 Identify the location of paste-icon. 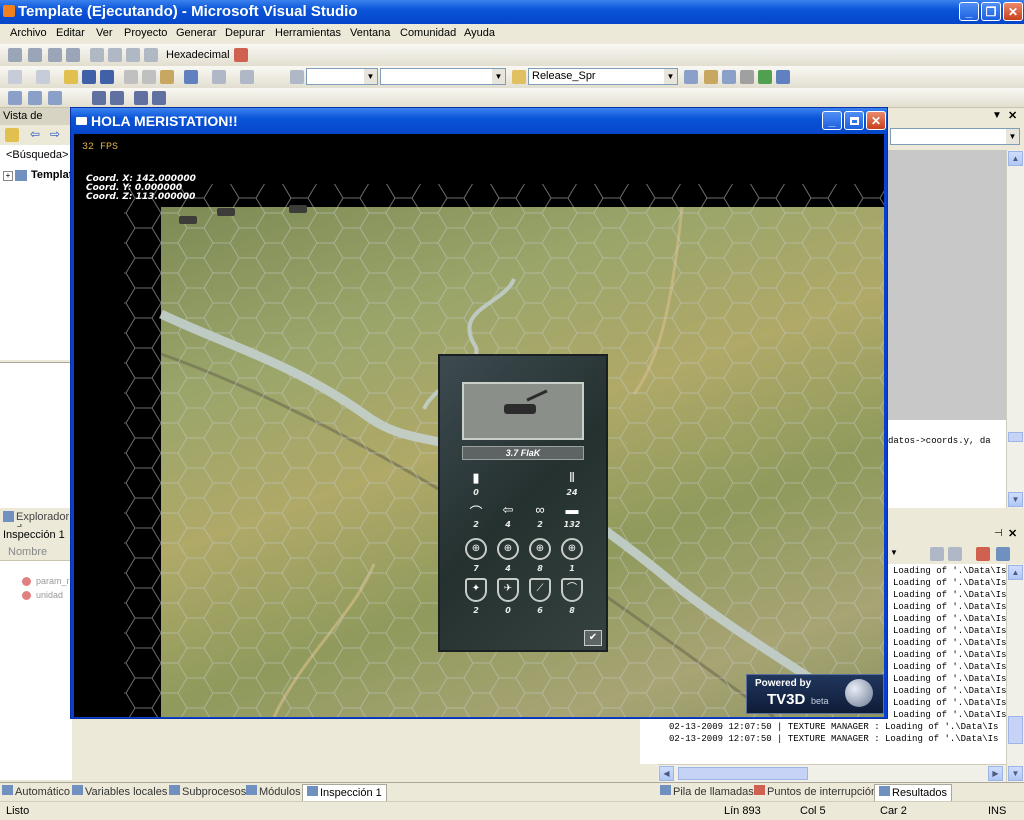
(167, 77).